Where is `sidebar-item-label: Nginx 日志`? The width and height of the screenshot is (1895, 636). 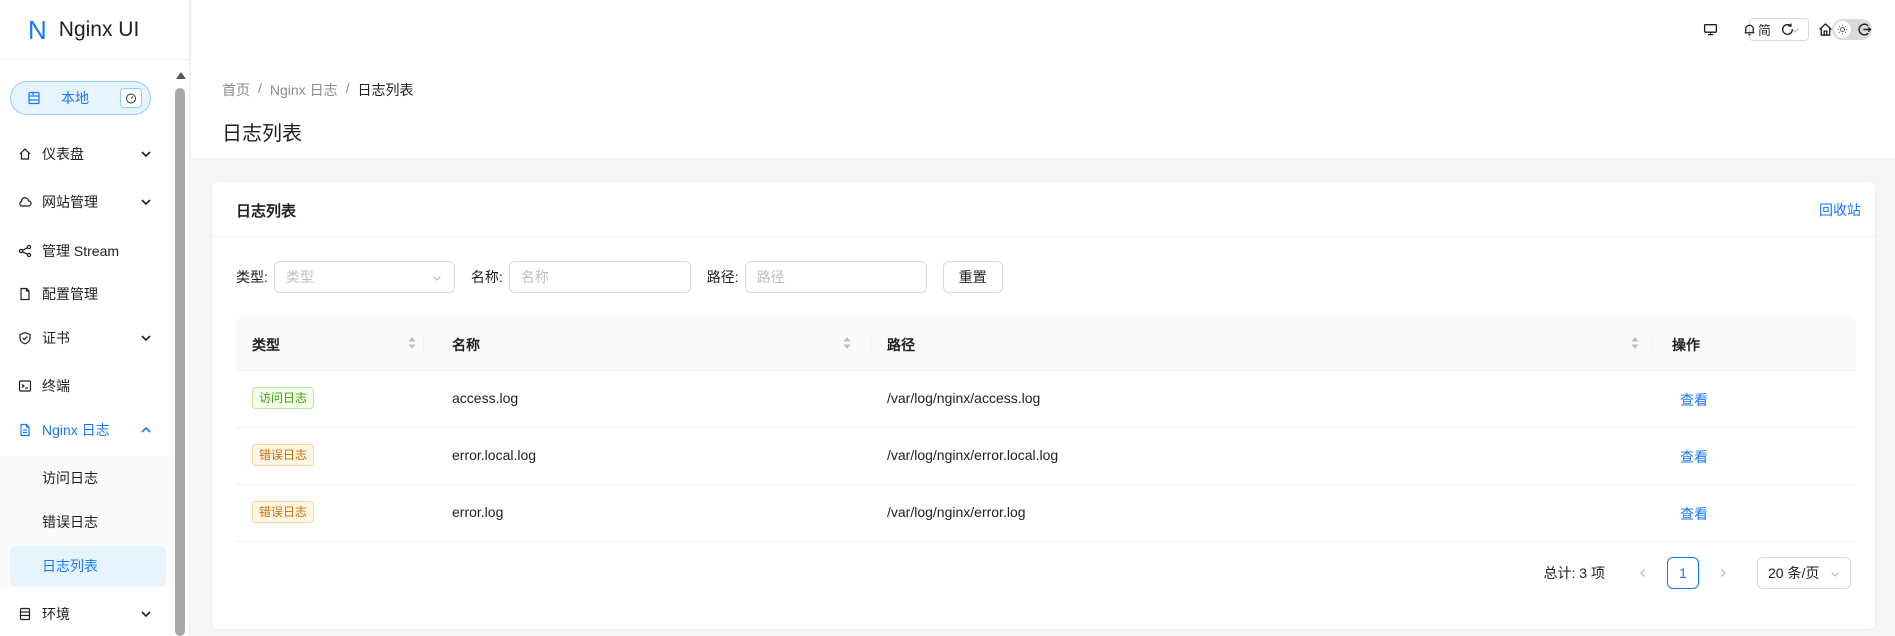 sidebar-item-label: Nginx 日志 is located at coordinates (76, 430).